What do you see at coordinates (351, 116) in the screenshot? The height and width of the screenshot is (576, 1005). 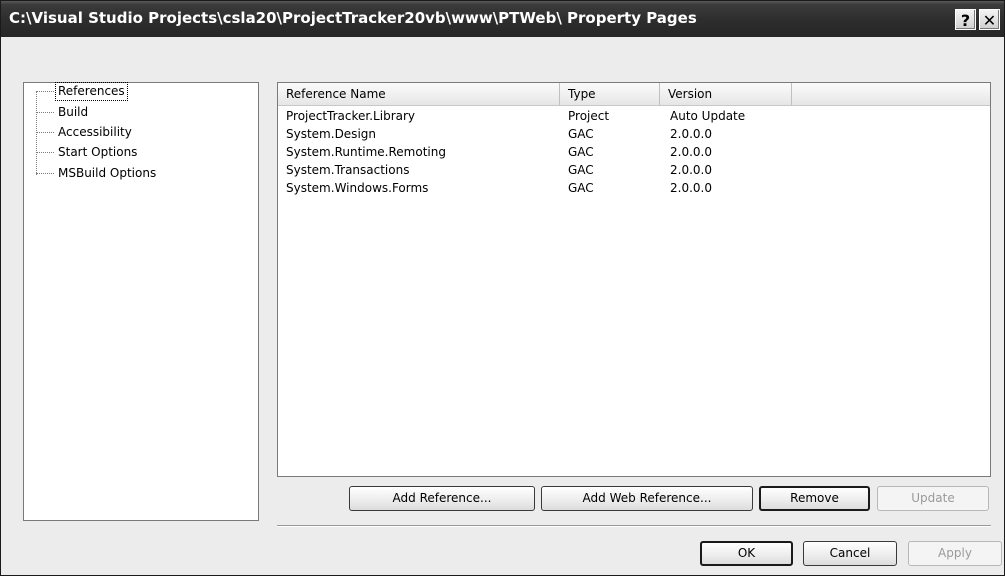 I see `reference-name-cell: ProjectTracker.Library` at bounding box center [351, 116].